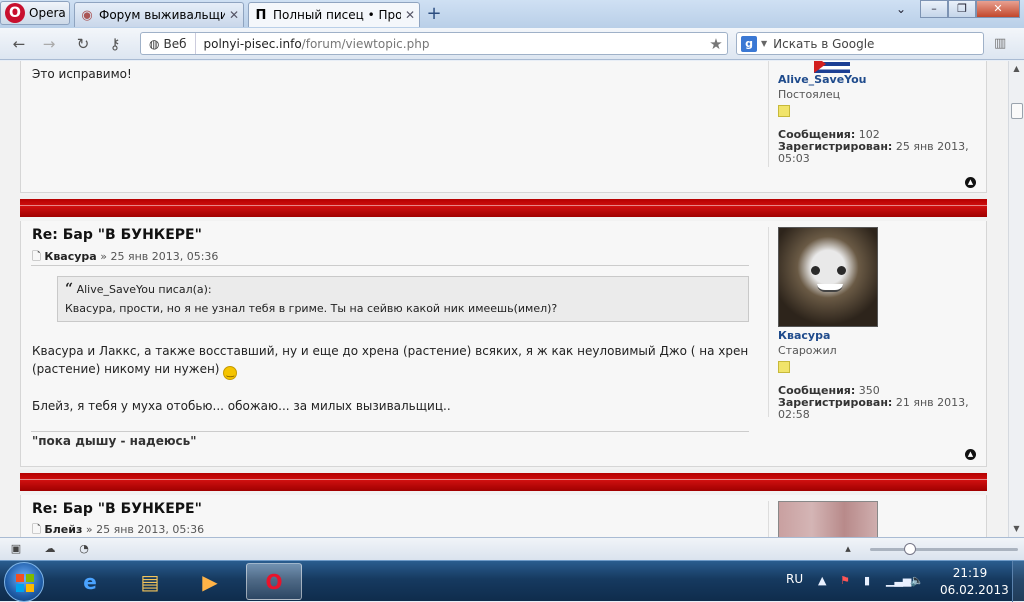 This screenshot has width=1024, height=602. What do you see at coordinates (809, 94) in the screenshot?
I see `profile-rank: Постоялец` at bounding box center [809, 94].